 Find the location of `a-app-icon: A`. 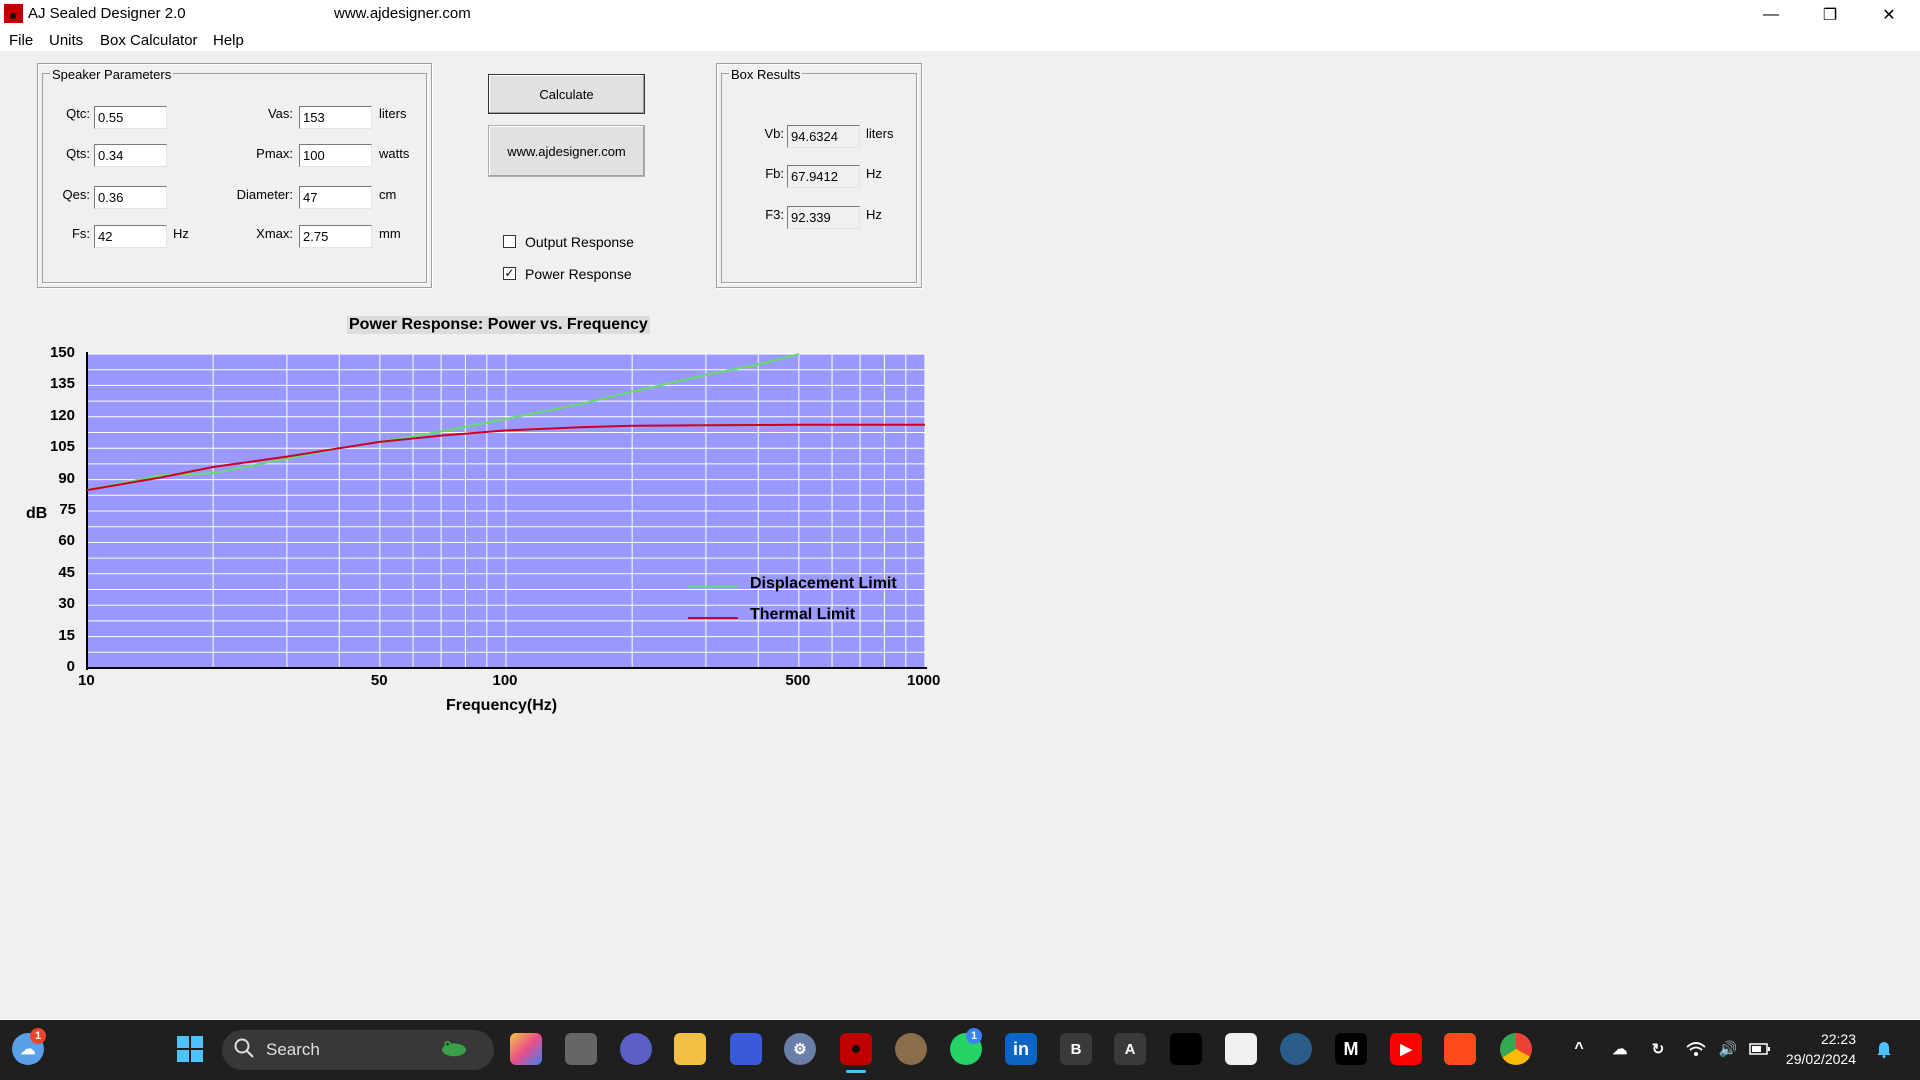

a-app-icon: A is located at coordinates (1130, 1049).